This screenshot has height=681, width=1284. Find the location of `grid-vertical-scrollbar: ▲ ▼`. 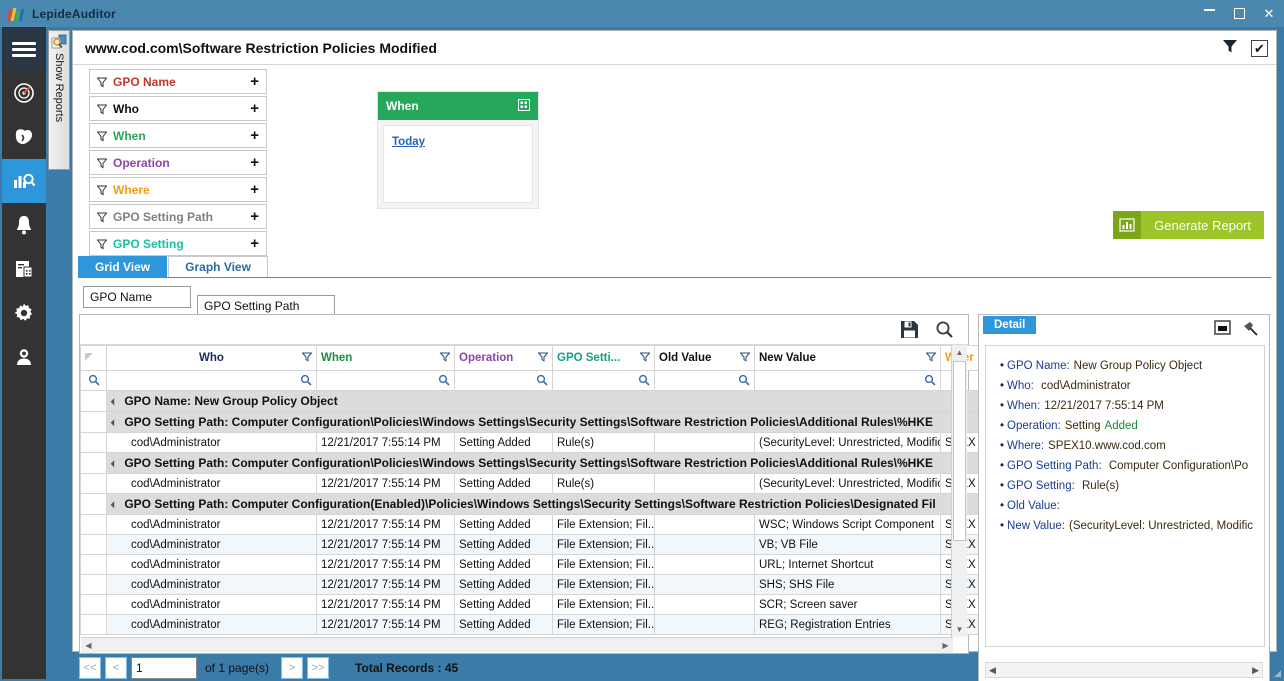

grid-vertical-scrollbar: ▲ ▼ is located at coordinates (959, 491).